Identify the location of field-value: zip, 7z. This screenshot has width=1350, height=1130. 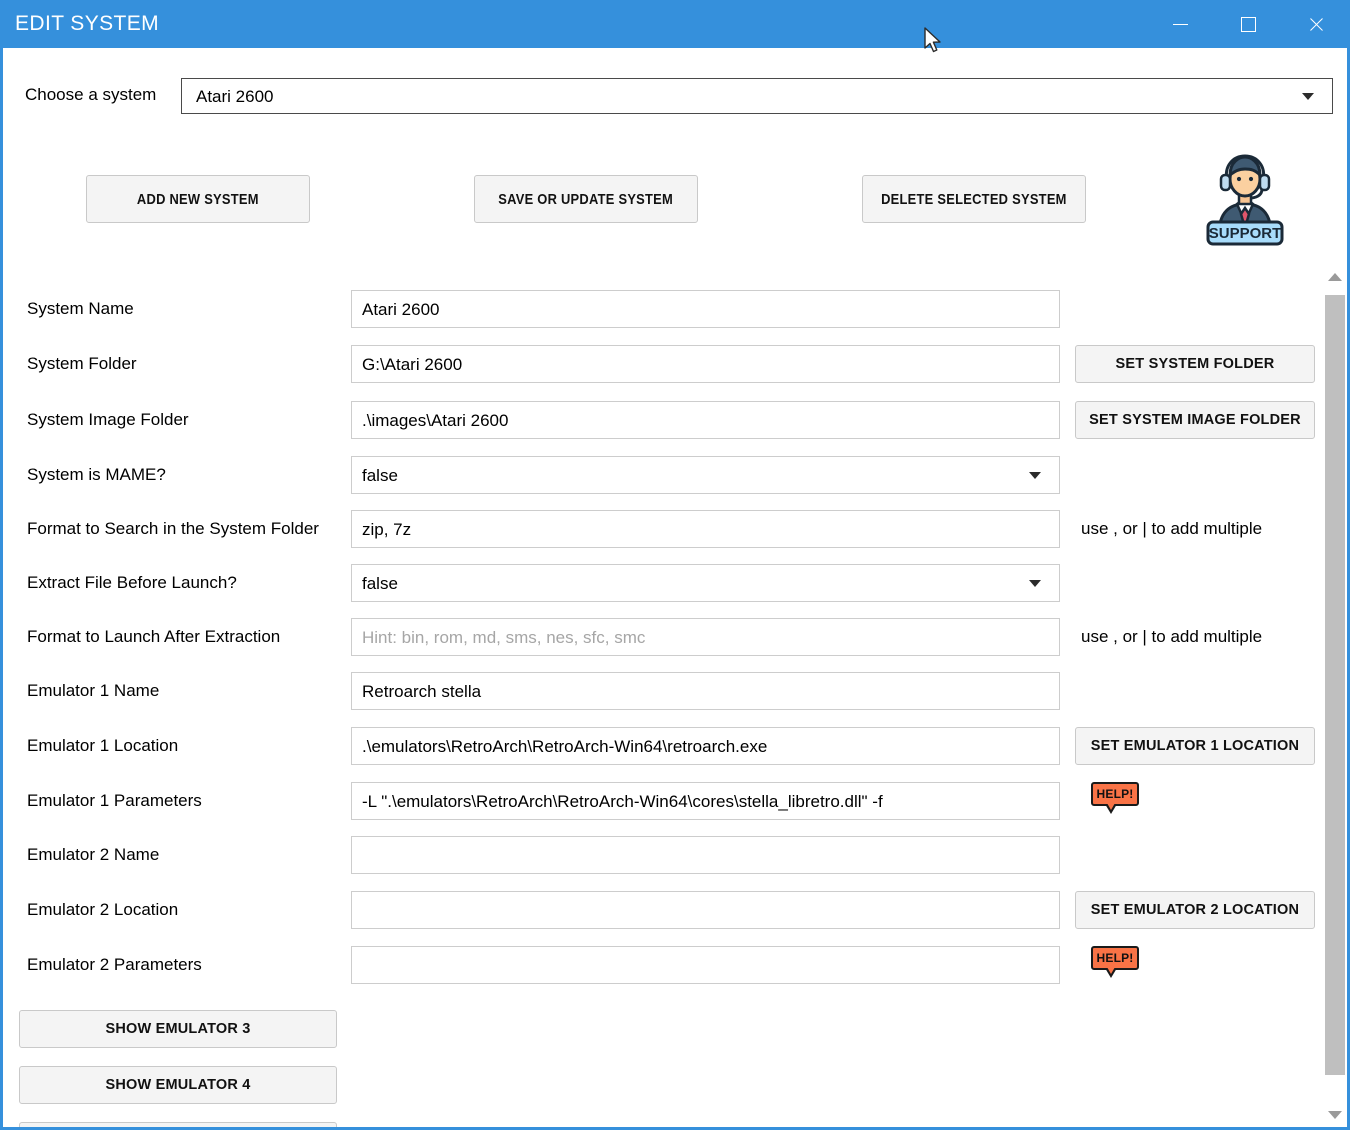
(387, 529).